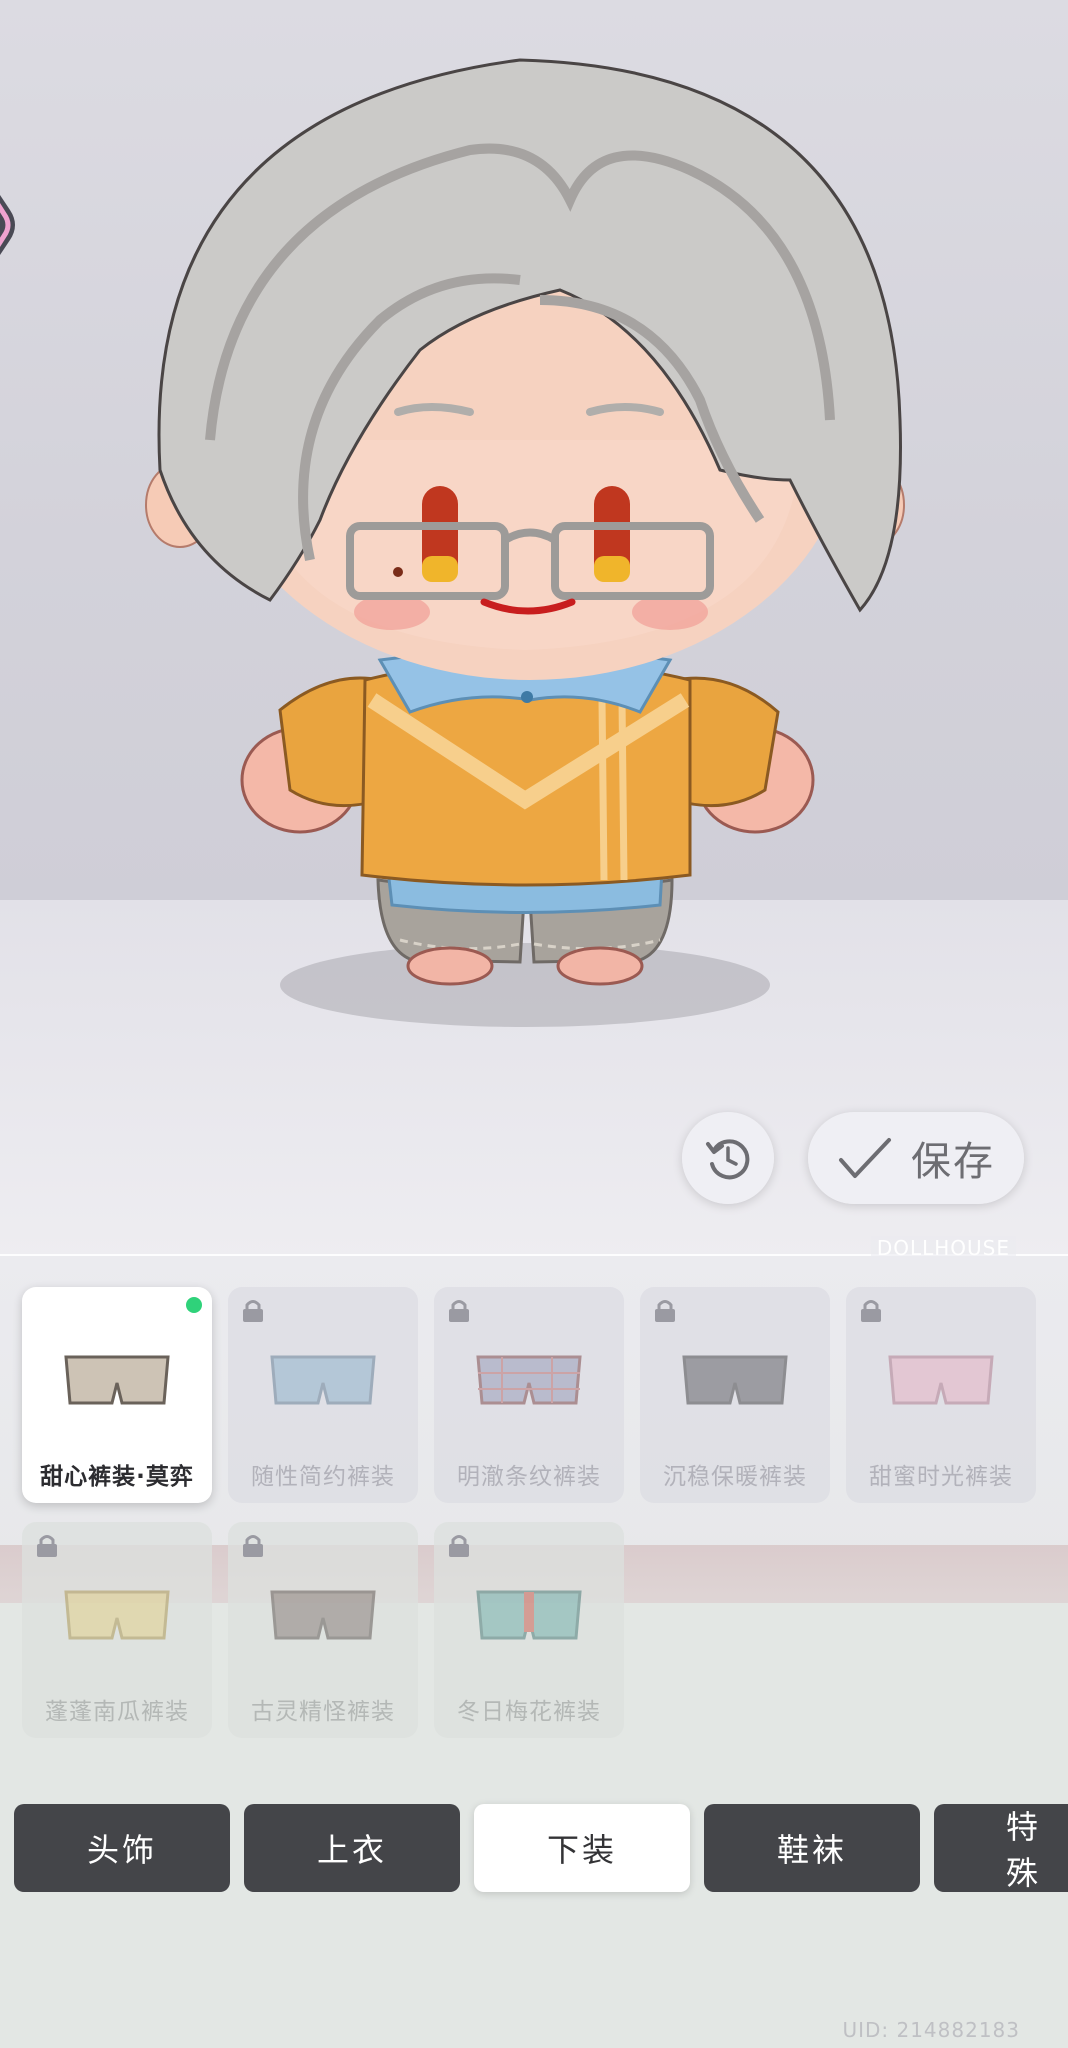 The image size is (1068, 2048). Describe the element at coordinates (735, 1477) in the screenshot. I see `item-label: 沉稳保暖裤装` at that location.